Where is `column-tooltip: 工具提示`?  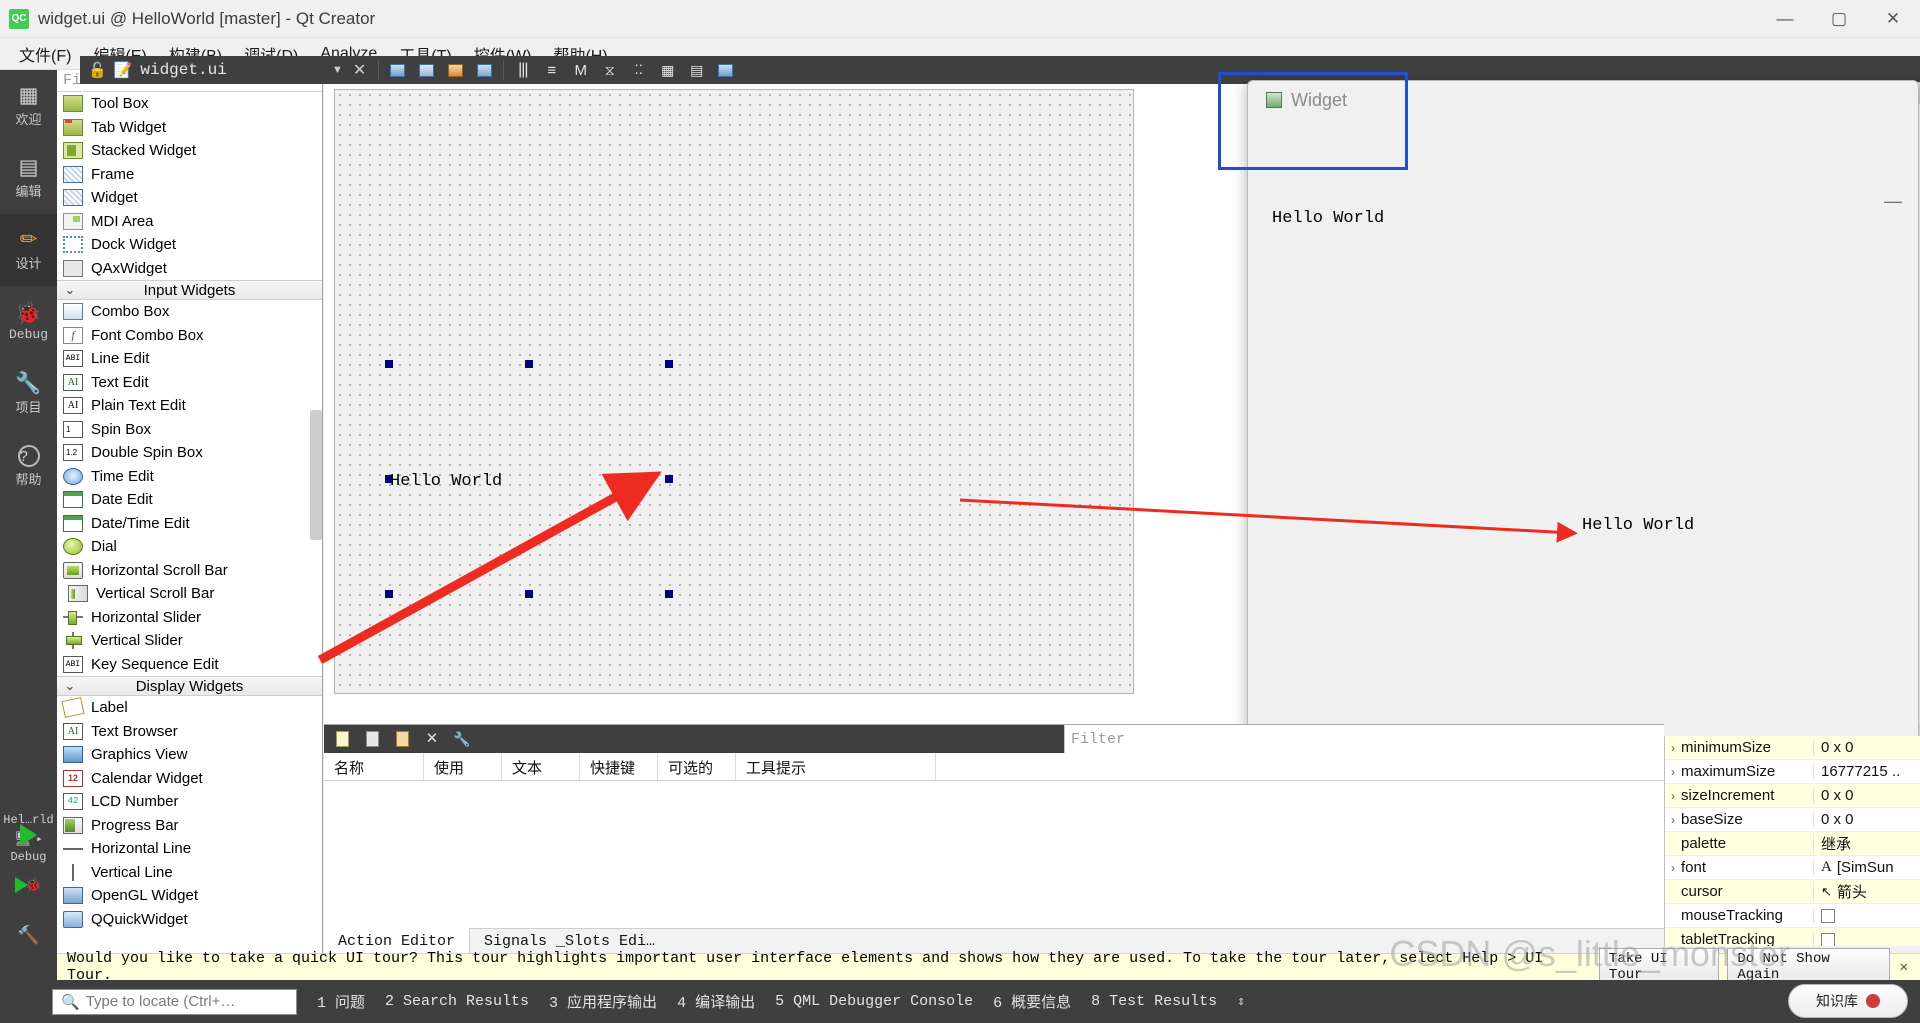 column-tooltip: 工具提示 is located at coordinates (836, 766).